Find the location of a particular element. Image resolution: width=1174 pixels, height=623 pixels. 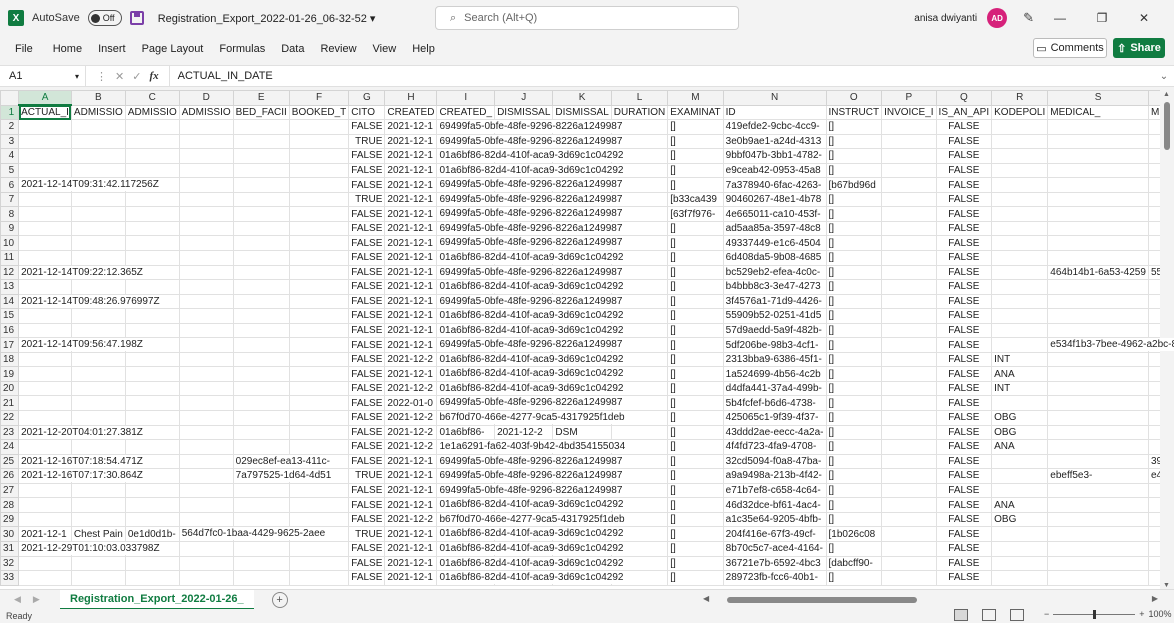

cell: 425065c1-9f39-4f37- is located at coordinates (774, 418).